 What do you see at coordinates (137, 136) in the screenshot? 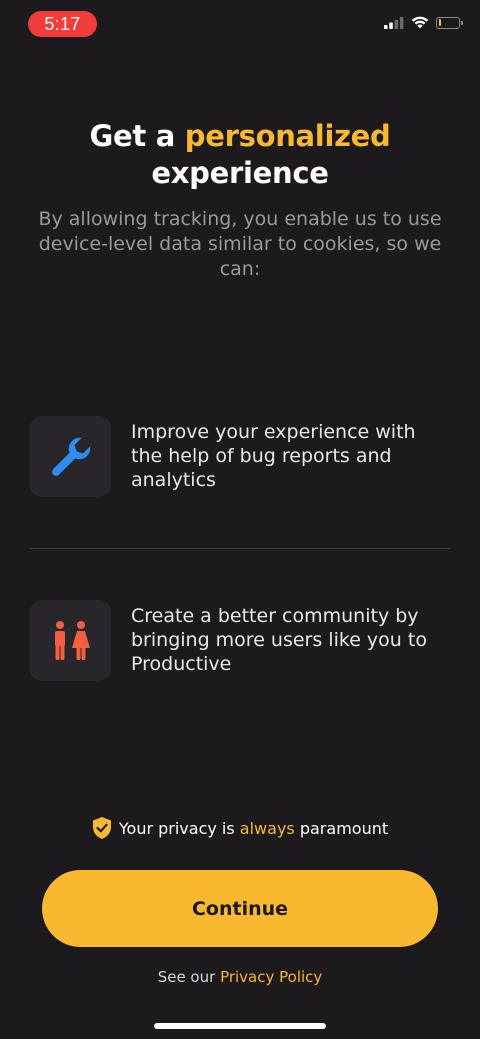
I see `page-title-prefix: Get a` at bounding box center [137, 136].